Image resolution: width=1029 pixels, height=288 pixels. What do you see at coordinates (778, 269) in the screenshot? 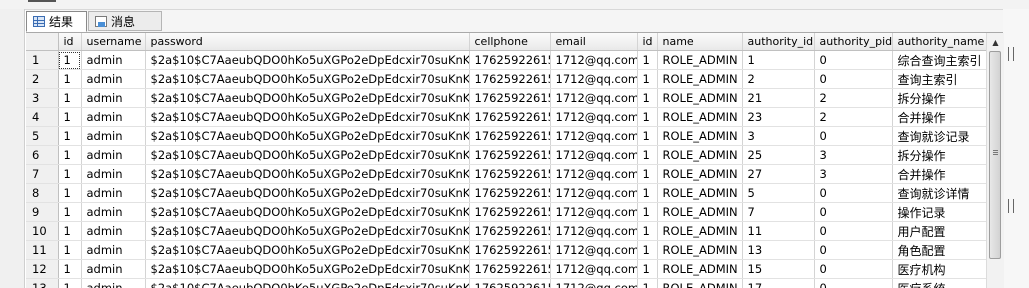
I see `cell-authority-id: 15` at bounding box center [778, 269].